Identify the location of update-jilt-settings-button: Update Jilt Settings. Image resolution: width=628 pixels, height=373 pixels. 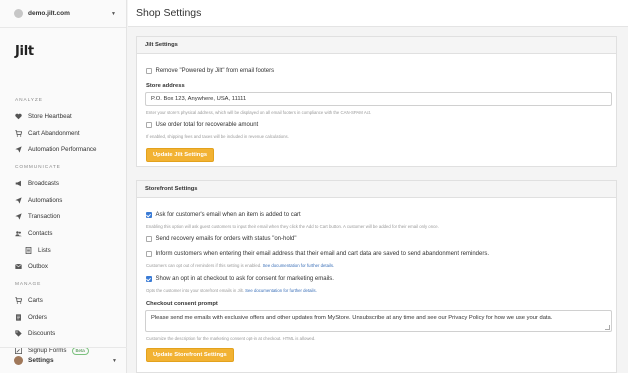
(180, 155).